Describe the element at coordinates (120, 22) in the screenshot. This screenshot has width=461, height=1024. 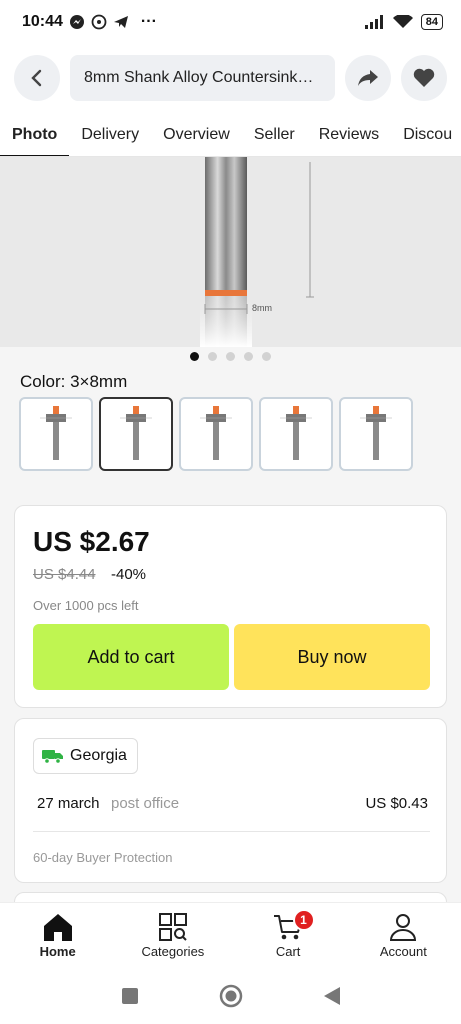
I see `telegram-icon` at that location.